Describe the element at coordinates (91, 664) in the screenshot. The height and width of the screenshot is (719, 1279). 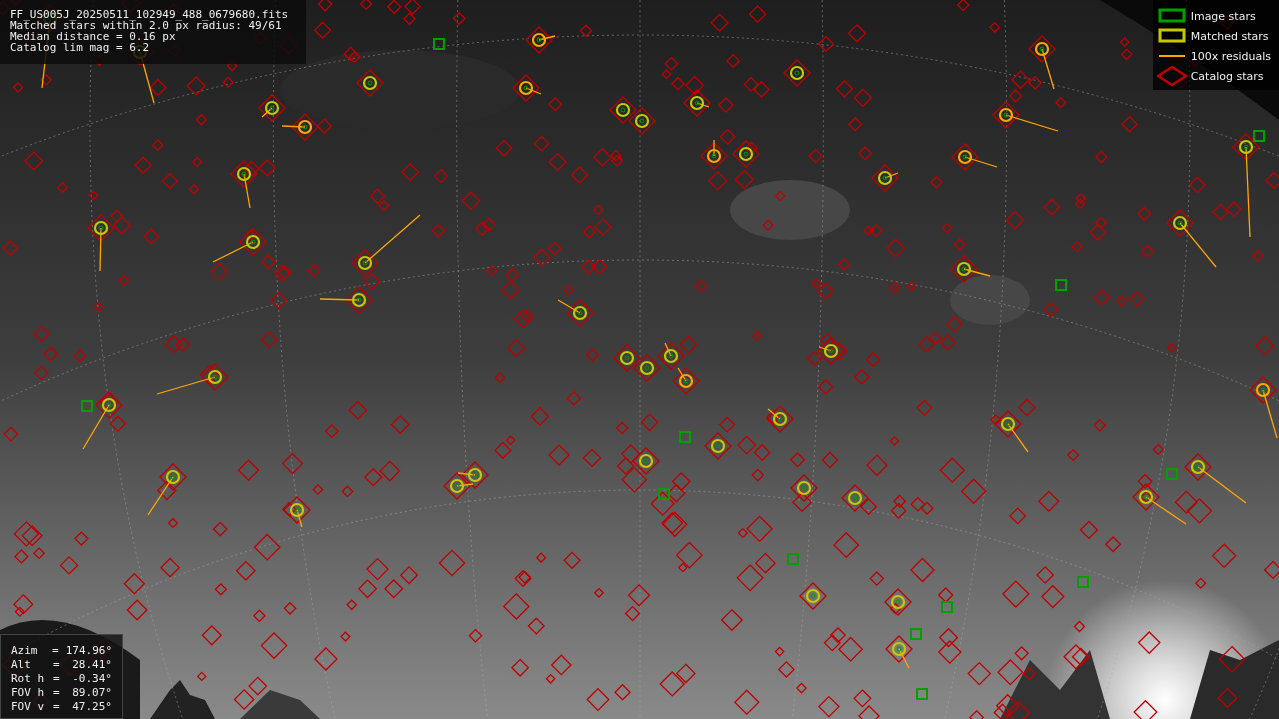
I see `pointing-value: 28.41°` at that location.